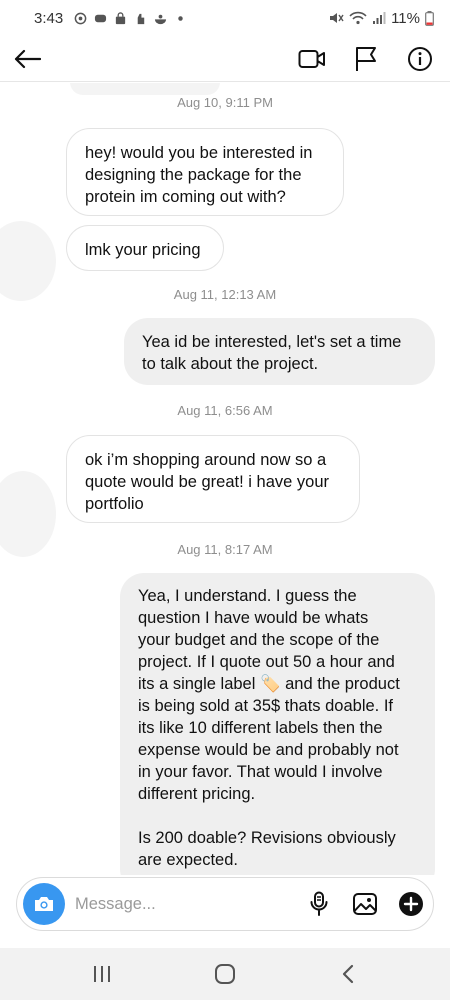 The image size is (450, 1000). I want to click on message-line: are expected., so click(188, 860).